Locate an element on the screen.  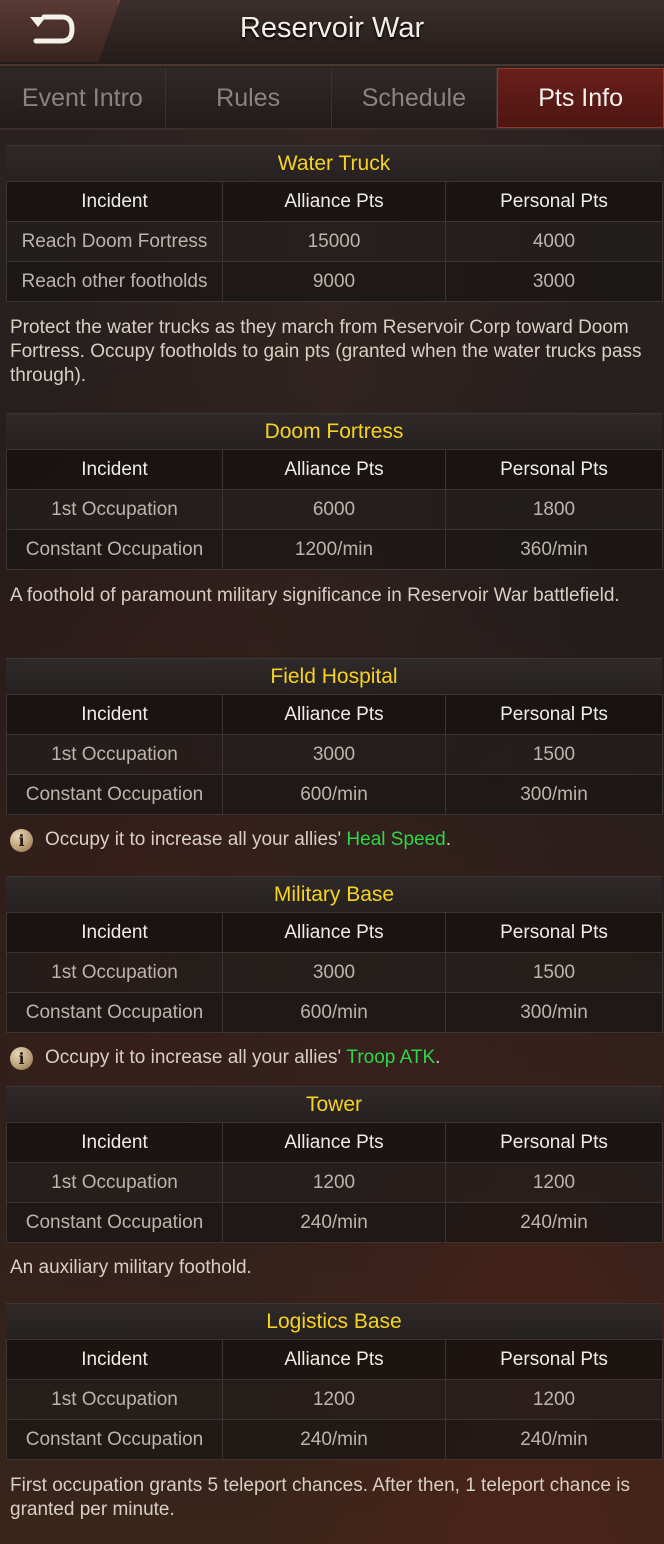
section-title: Doom Fortress is located at coordinates (334, 431).